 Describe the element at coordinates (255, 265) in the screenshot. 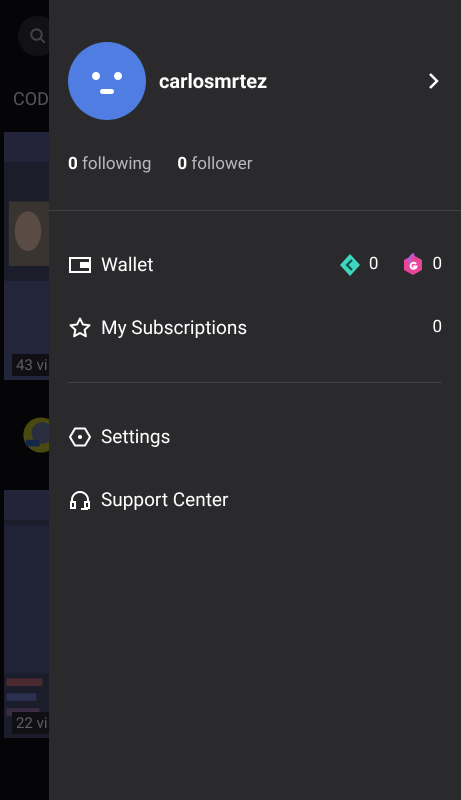

I see `menu-item: Wallet 0 0` at that location.